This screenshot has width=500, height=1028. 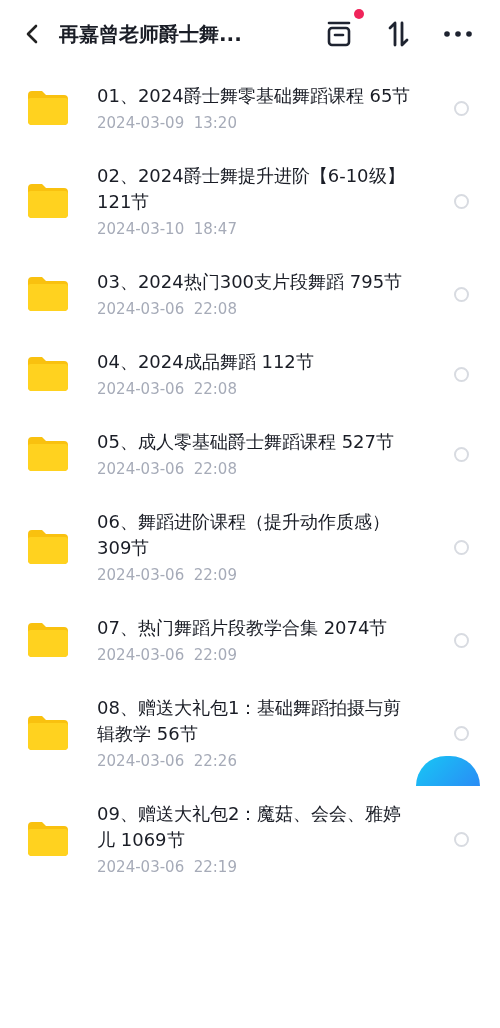 What do you see at coordinates (257, 282) in the screenshot?
I see `folder-name: 03、2024热门300支片段舞蹈 795节` at bounding box center [257, 282].